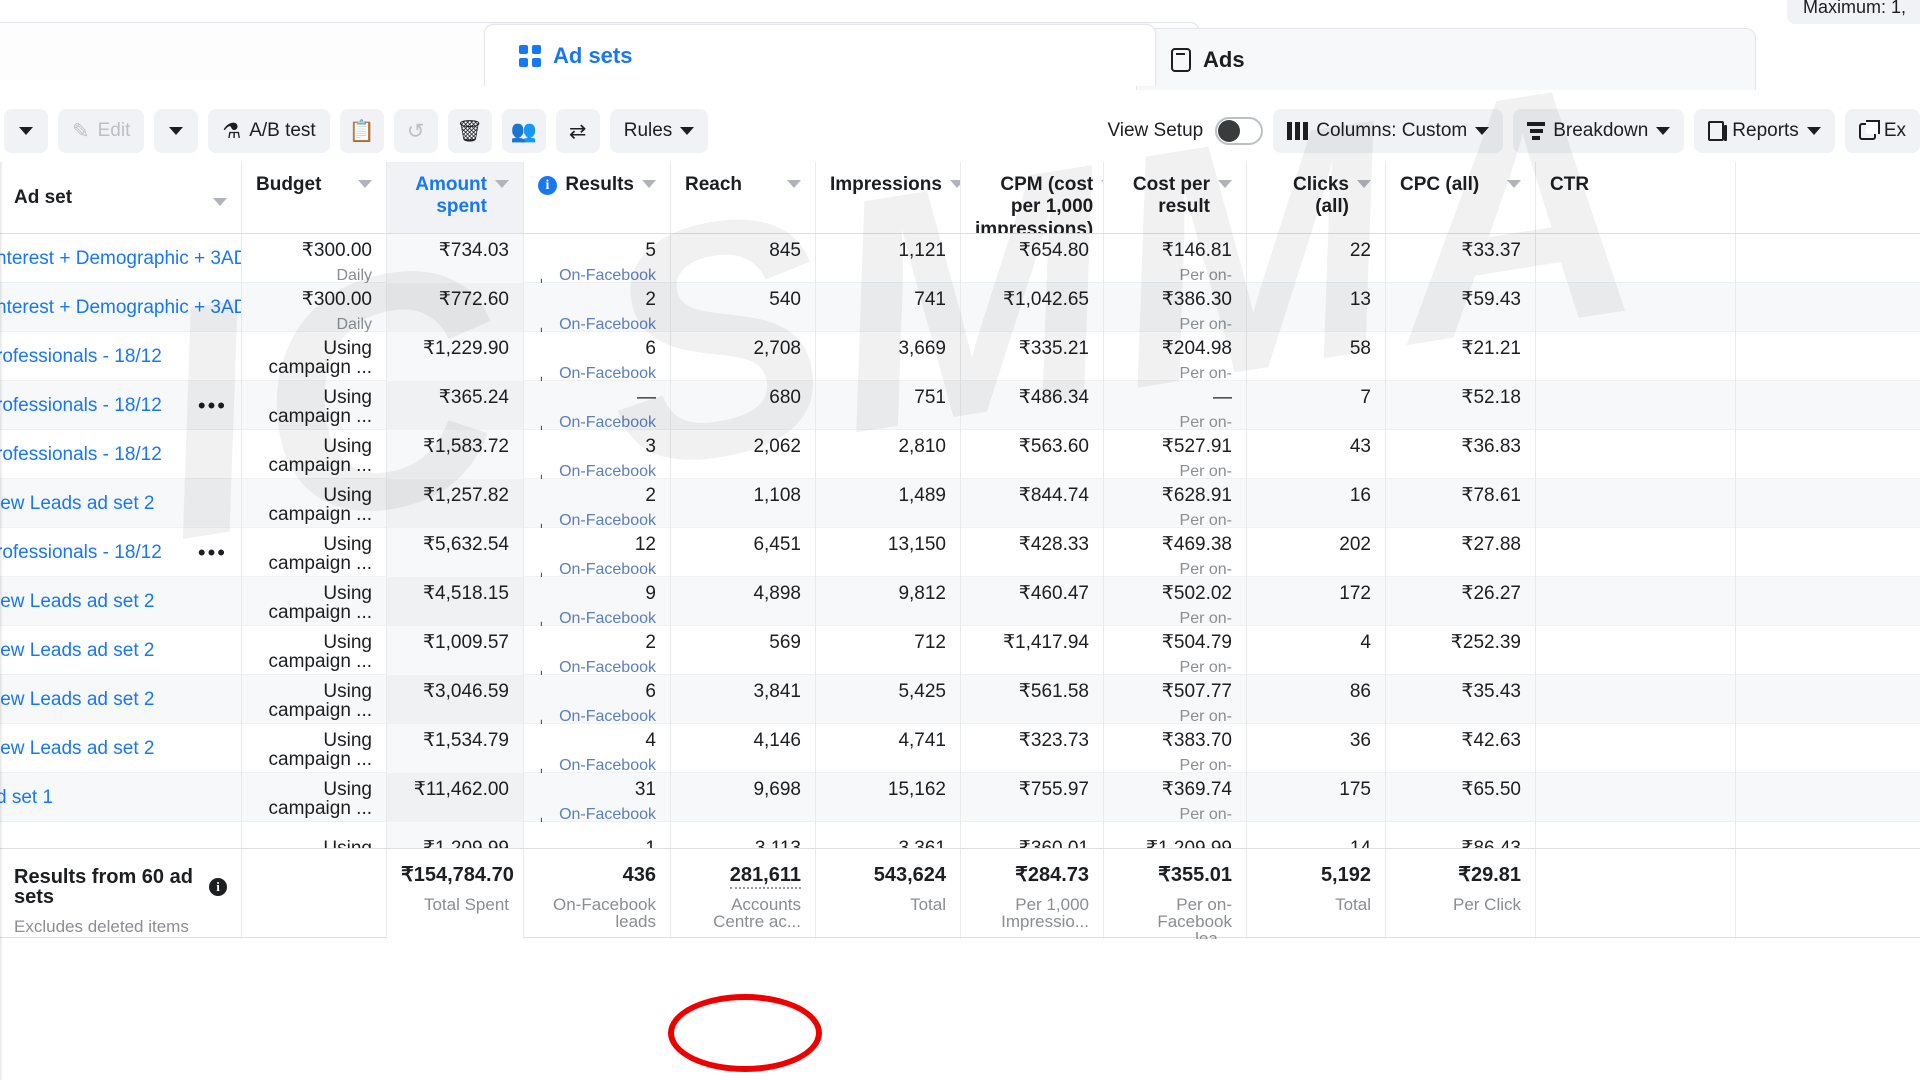 This screenshot has width=1920, height=1080. Describe the element at coordinates (1185, 131) in the screenshot. I see `view-setup-toggle-group: View Setup` at that location.